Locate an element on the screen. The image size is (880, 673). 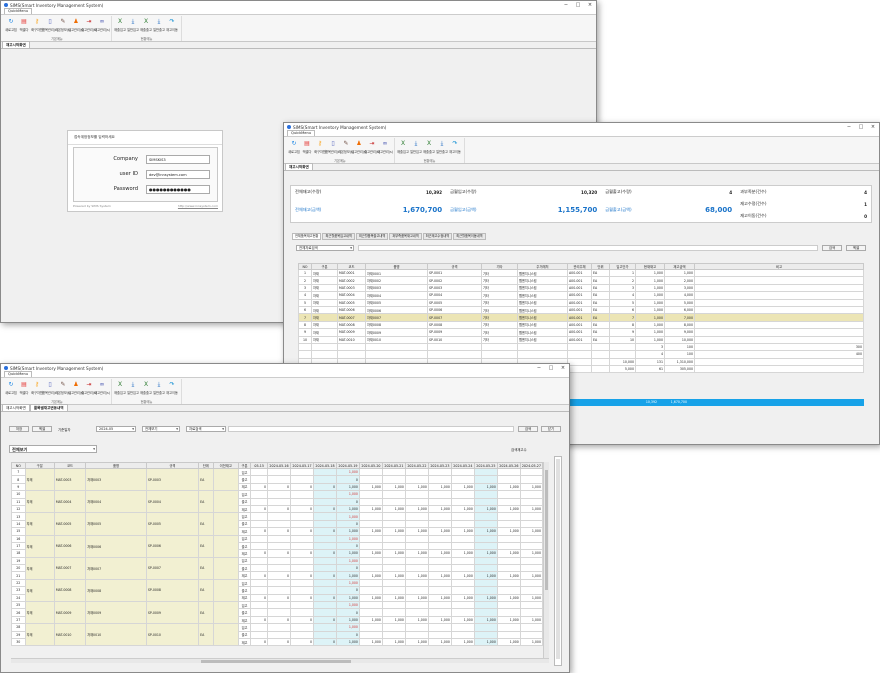
excel-icon: X is located at coordinates (120, 384).